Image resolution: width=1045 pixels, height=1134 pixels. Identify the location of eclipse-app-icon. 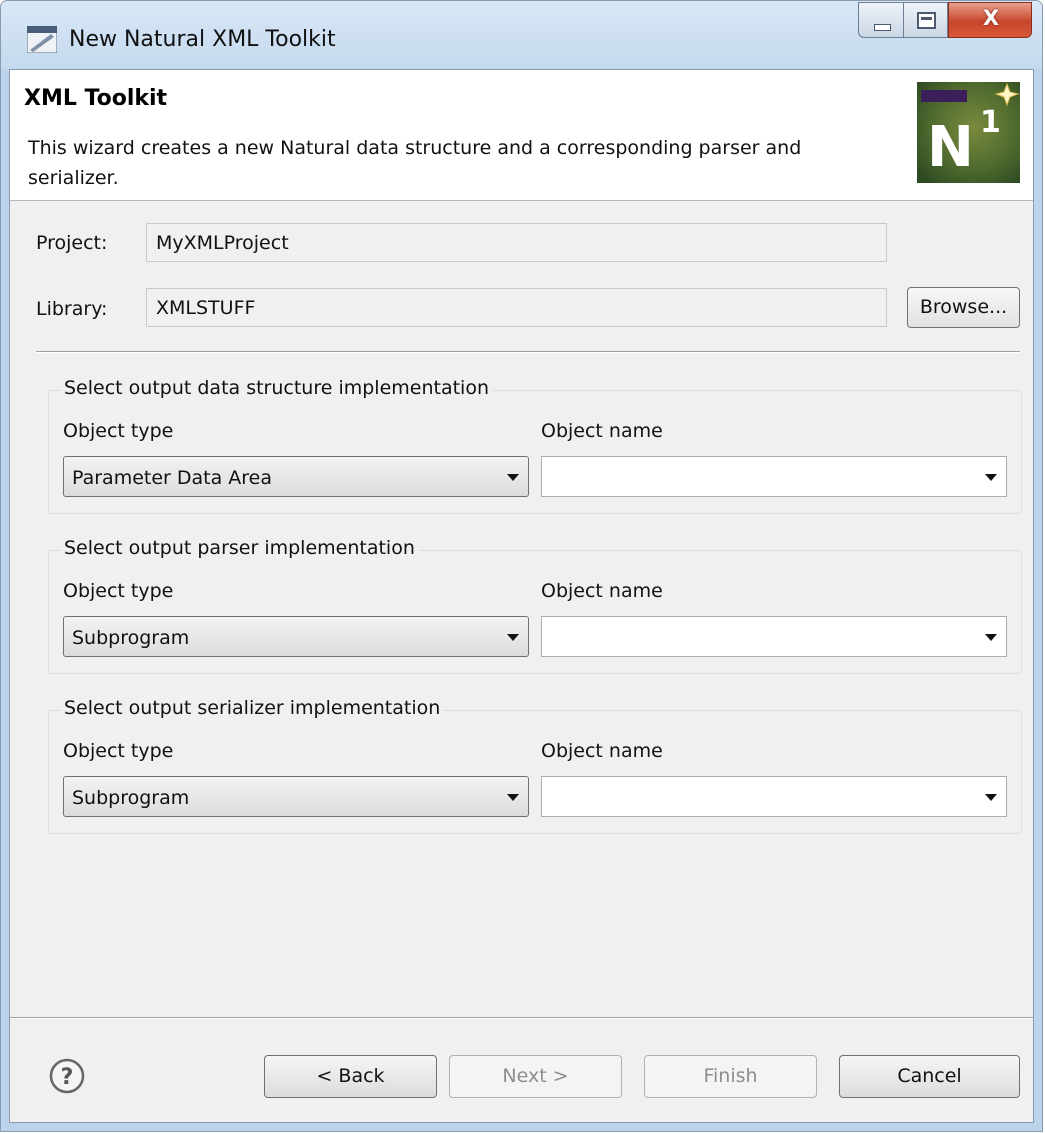
(42, 39).